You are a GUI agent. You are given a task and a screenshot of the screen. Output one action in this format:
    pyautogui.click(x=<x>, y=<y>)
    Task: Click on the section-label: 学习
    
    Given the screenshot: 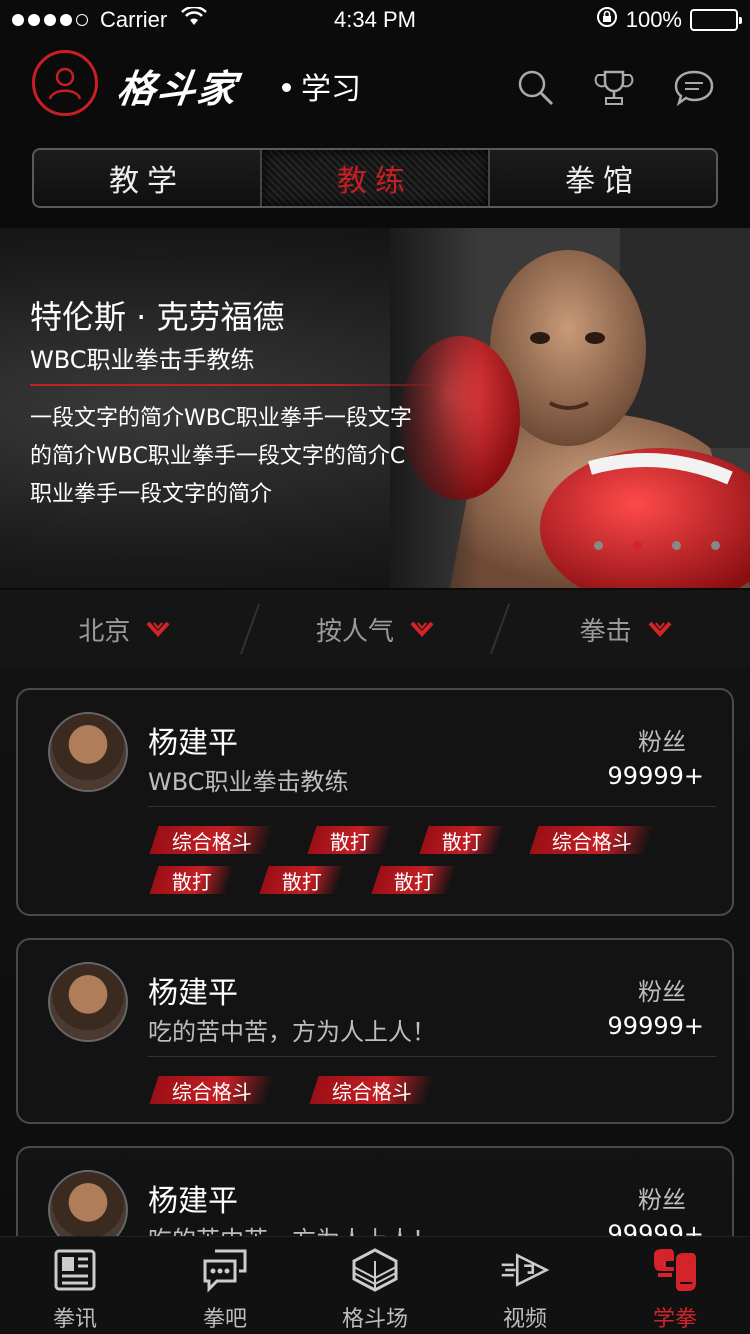 What is the action you would take?
    pyautogui.click(x=331, y=89)
    